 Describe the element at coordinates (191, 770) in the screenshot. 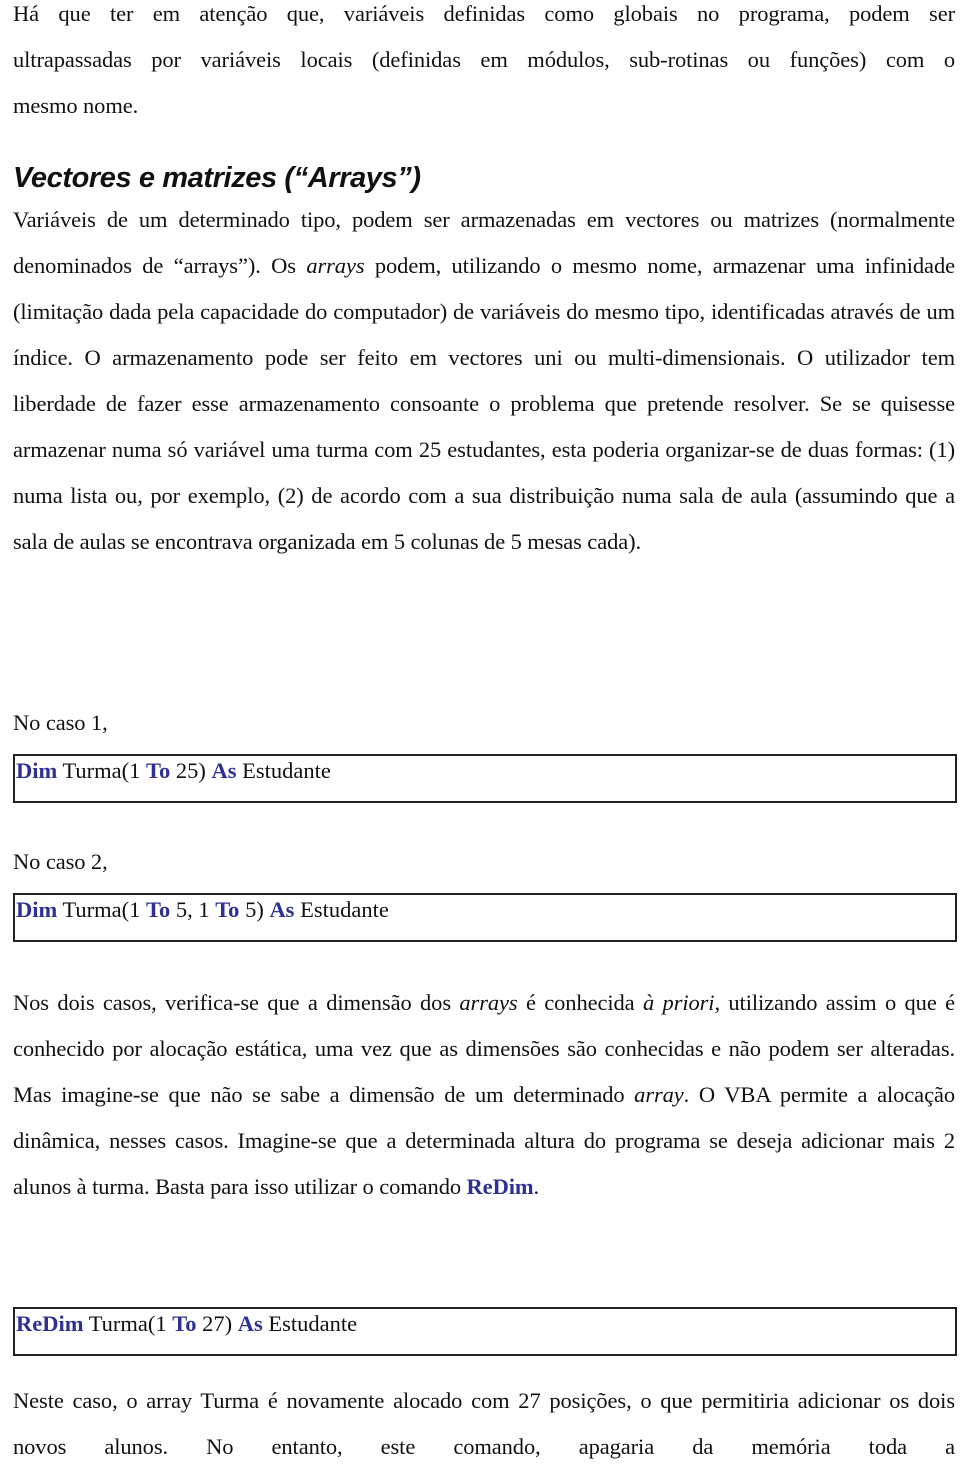

I see `code-text: 25)` at that location.